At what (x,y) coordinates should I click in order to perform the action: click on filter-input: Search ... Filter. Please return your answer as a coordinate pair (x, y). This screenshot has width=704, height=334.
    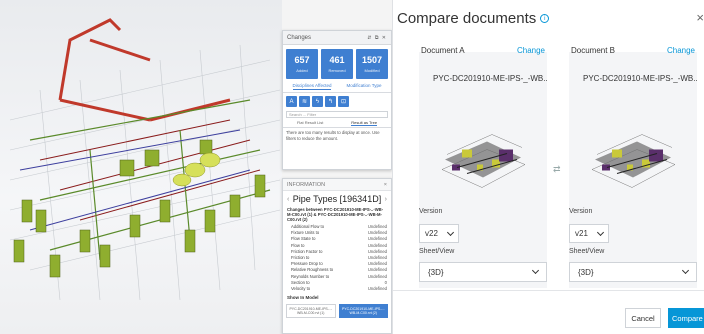
    Looking at the image, I should click on (337, 114).